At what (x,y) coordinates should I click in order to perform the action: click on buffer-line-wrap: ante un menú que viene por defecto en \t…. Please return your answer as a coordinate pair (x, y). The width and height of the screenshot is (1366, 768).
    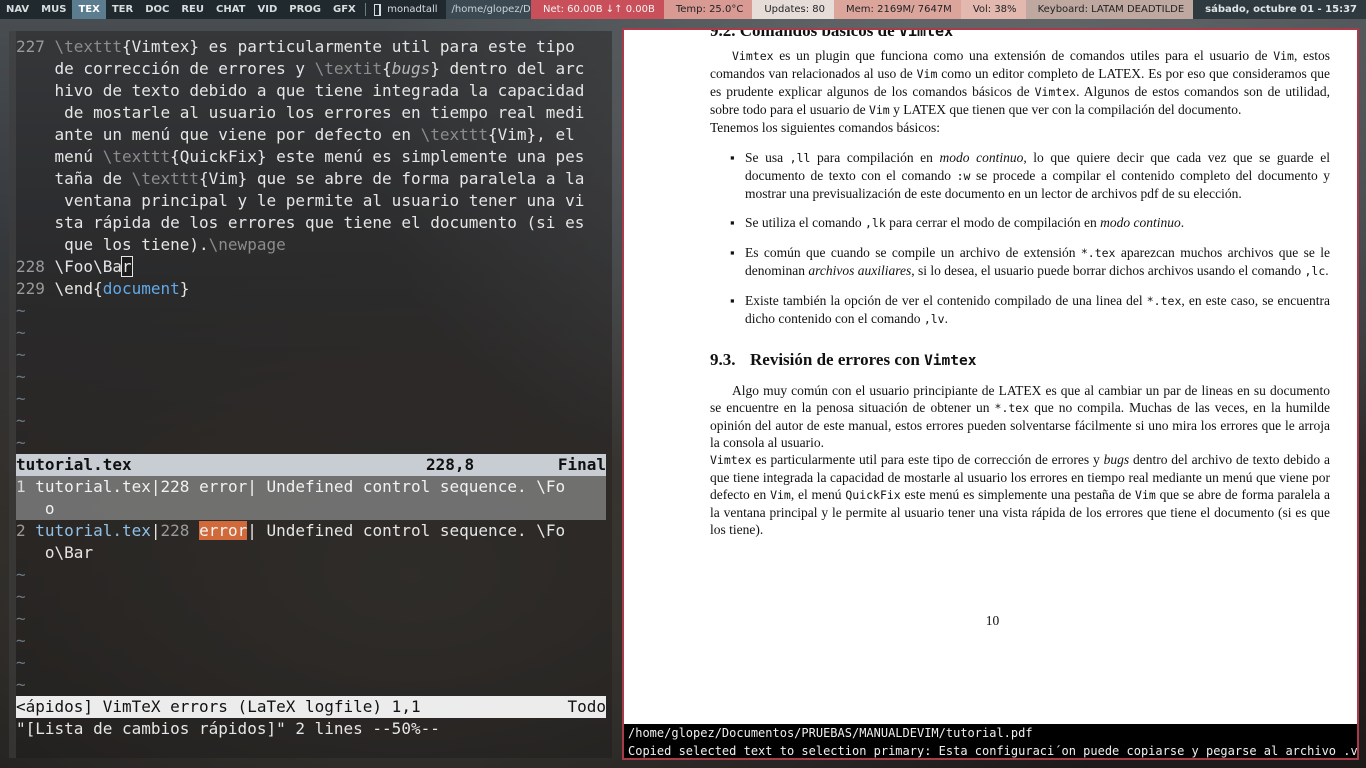
    Looking at the image, I should click on (295, 135).